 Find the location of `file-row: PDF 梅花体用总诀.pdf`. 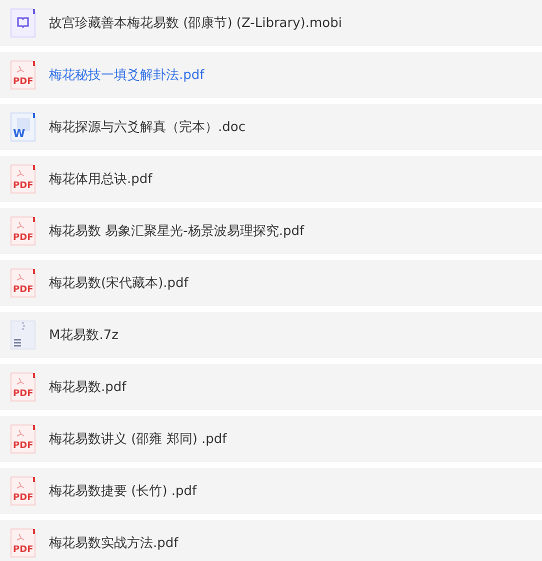

file-row: PDF 梅花体用总诀.pdf is located at coordinates (271, 179).